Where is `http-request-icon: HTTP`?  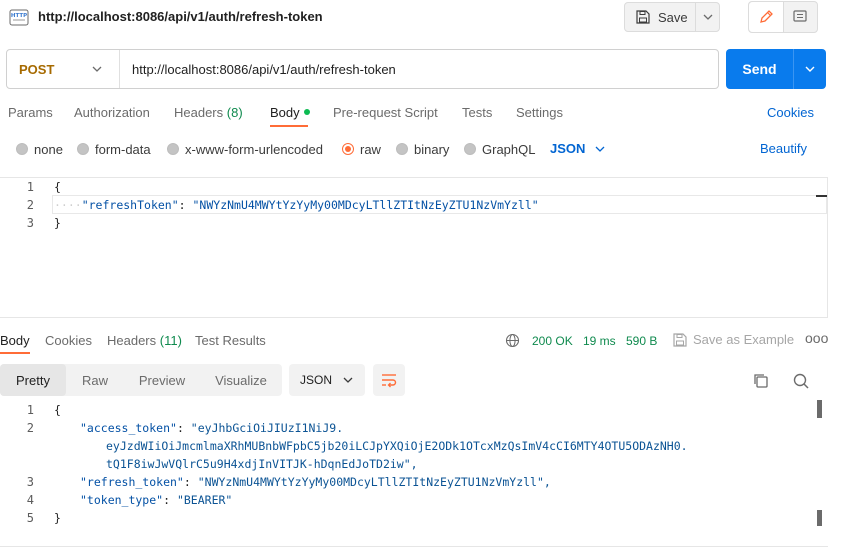
http-request-icon: HTTP is located at coordinates (19, 17).